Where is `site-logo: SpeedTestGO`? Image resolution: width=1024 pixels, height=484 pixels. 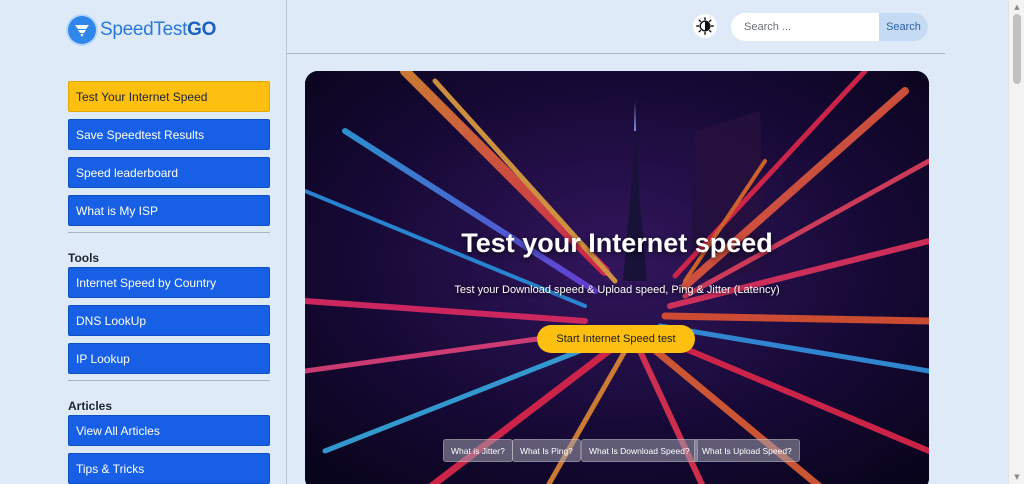 site-logo: SpeedTestGO is located at coordinates (142, 30).